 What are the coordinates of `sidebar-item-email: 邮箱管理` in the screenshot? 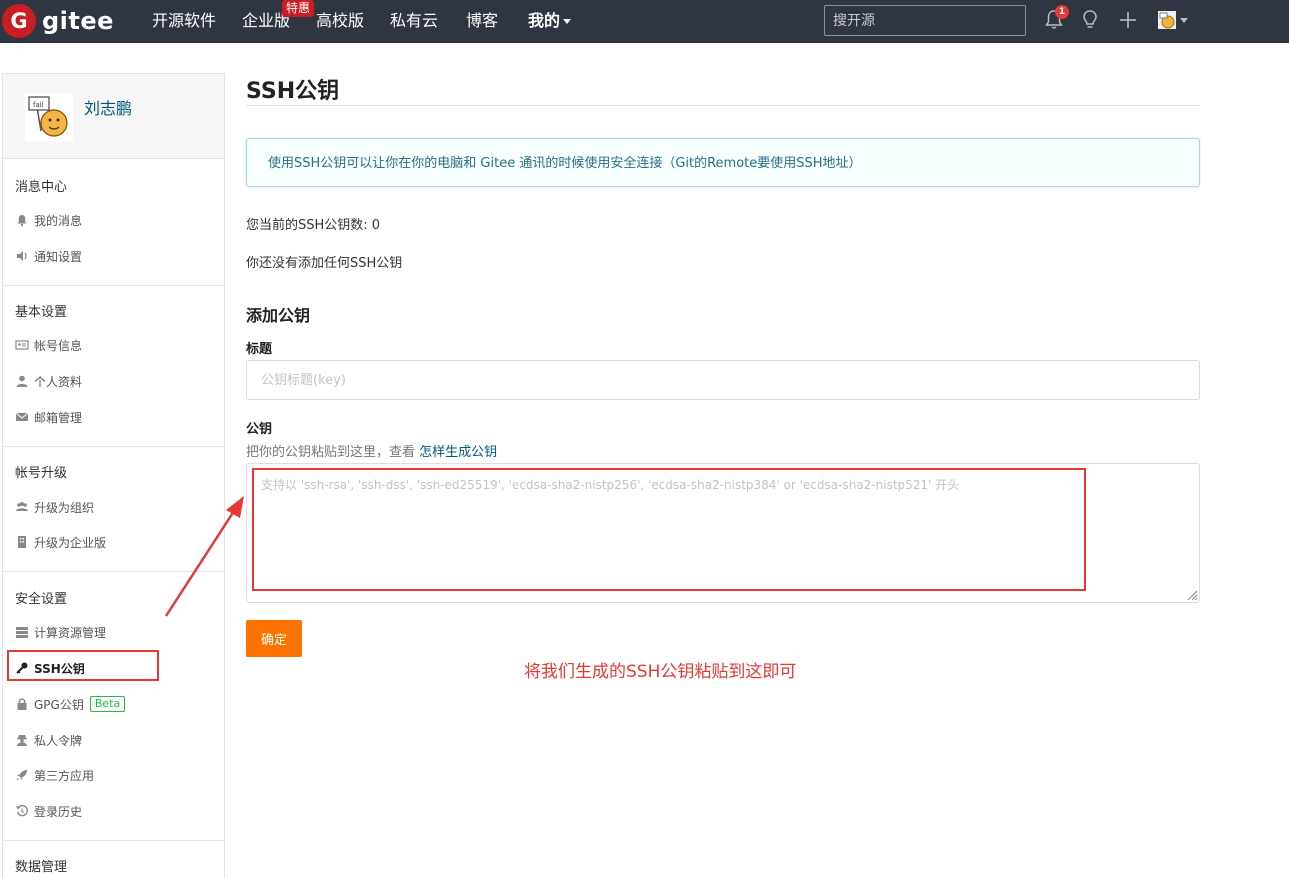 It's located at (48, 417).